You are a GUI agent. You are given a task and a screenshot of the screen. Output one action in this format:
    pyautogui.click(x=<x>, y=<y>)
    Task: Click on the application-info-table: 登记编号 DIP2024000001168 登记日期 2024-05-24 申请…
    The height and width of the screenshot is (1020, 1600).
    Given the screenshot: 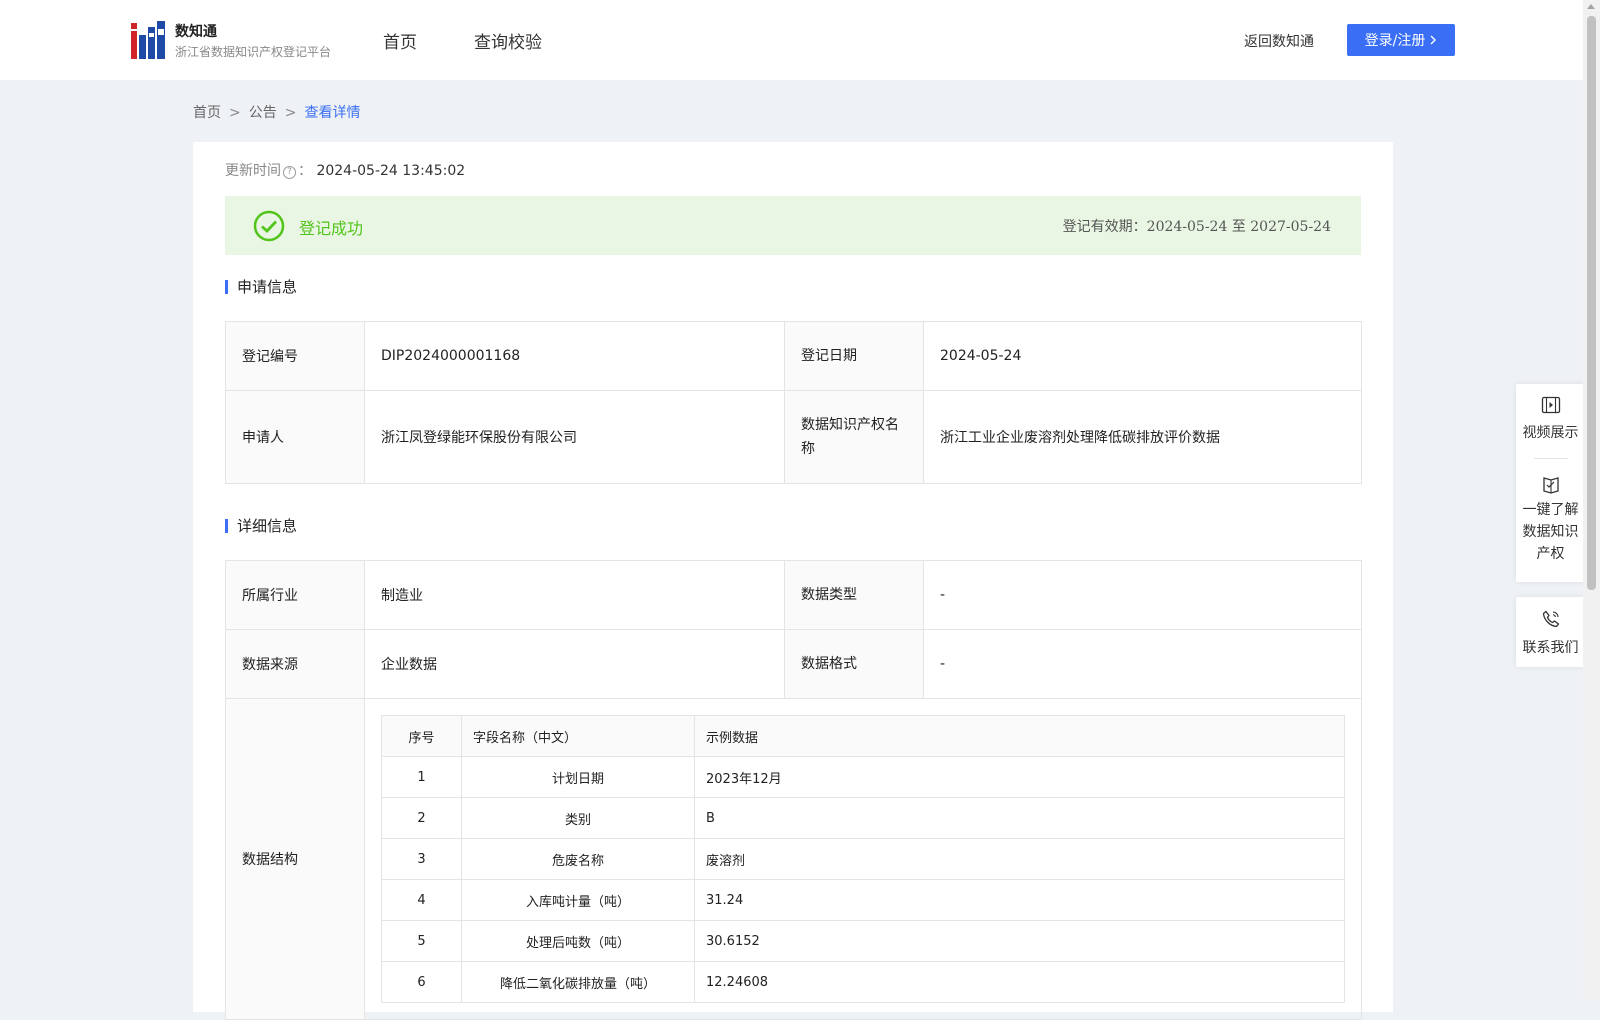 What is the action you would take?
    pyautogui.click(x=793, y=402)
    